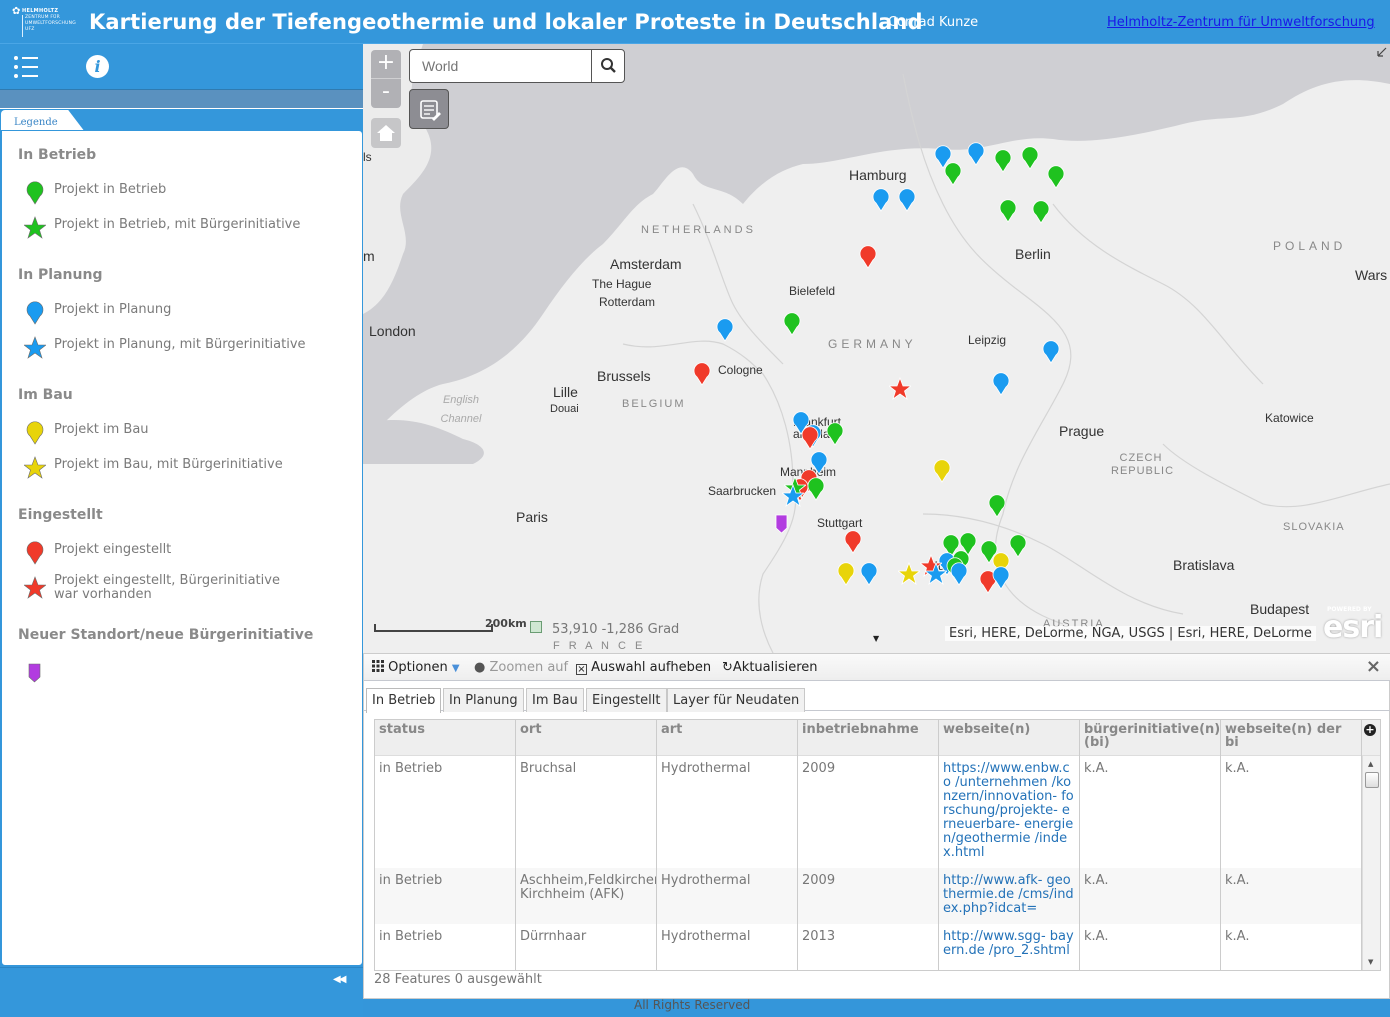  Describe the element at coordinates (180, 344) in the screenshot. I see `legend-item-label: Projekt in Planung, mit Bürgerinitiative` at that location.